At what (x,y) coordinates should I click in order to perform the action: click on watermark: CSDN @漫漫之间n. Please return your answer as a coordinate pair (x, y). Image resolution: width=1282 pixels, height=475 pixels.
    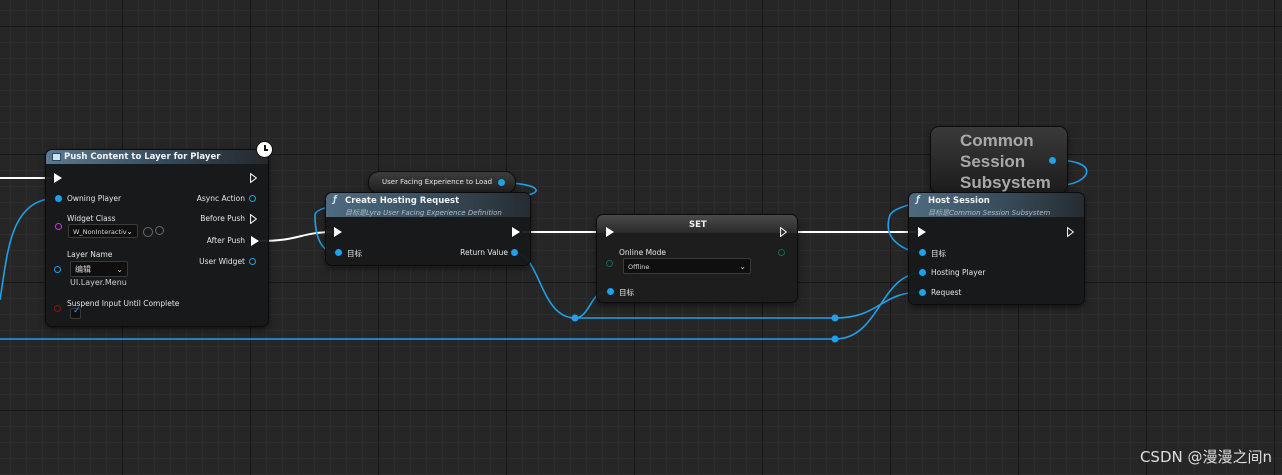
    Looking at the image, I should click on (1205, 457).